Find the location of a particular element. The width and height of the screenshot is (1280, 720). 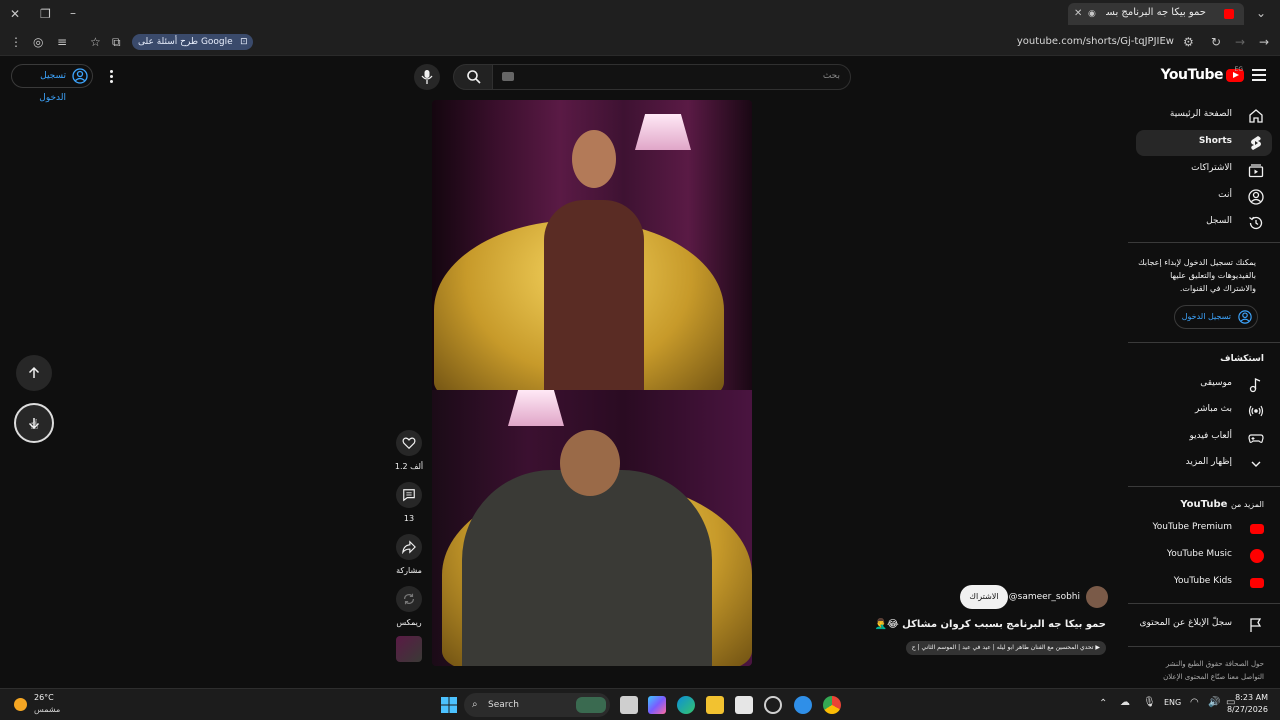

google-lens-label: طرح أسئلة على Google is located at coordinates (185, 42).